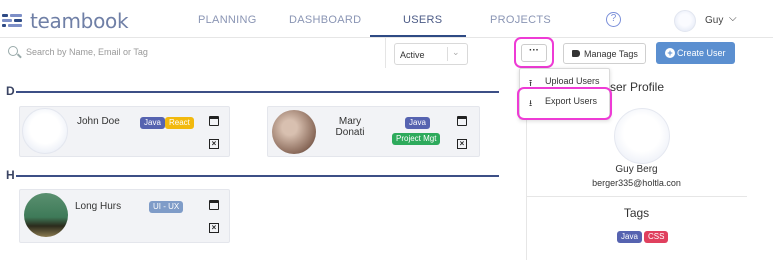 This screenshot has width=773, height=260. Describe the element at coordinates (191, 52) in the screenshot. I see `search-input` at that location.